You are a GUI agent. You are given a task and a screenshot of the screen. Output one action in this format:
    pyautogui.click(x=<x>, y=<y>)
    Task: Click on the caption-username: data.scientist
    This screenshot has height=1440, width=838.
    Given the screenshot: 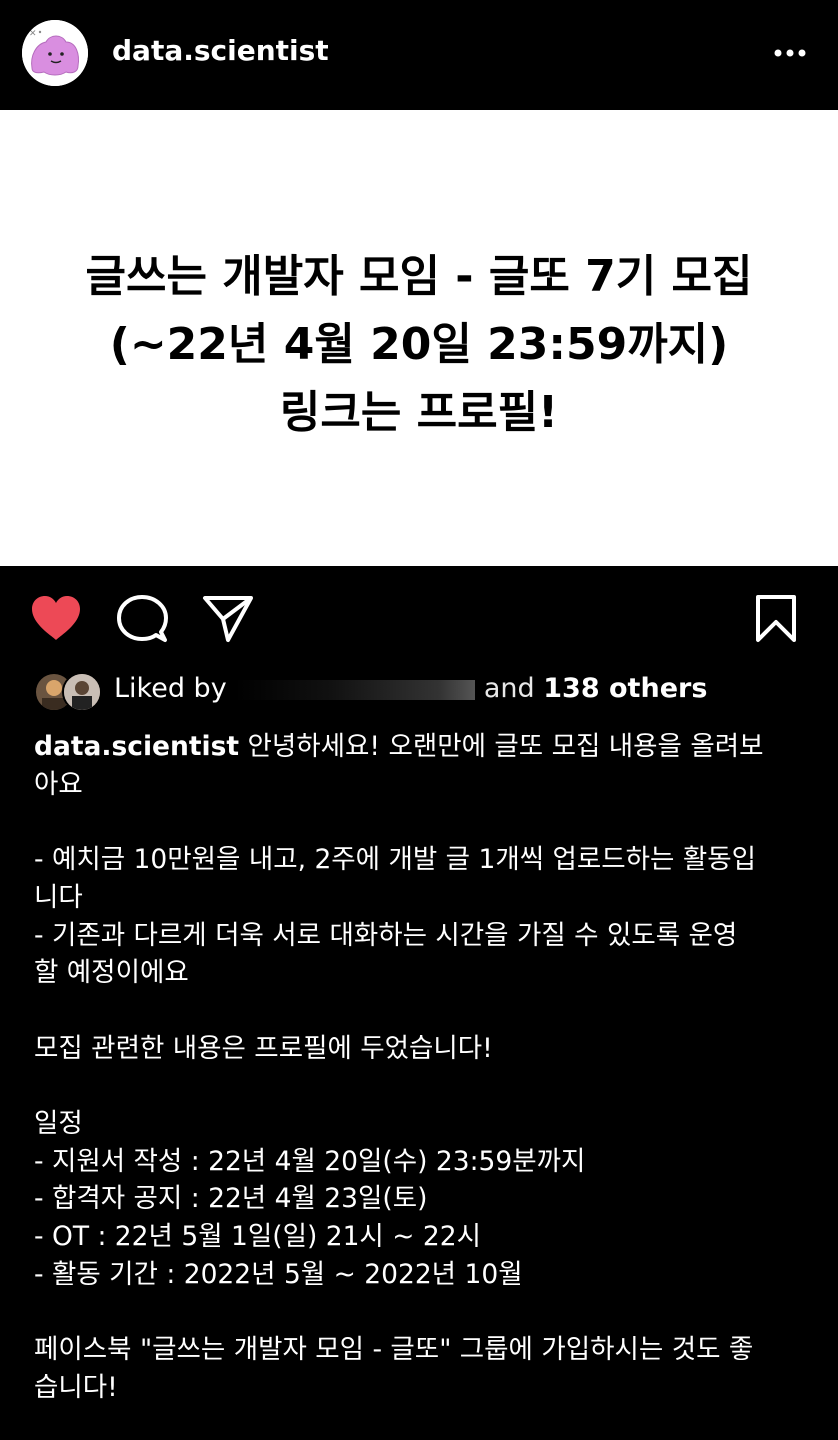 What is the action you would take?
    pyautogui.click(x=136, y=746)
    